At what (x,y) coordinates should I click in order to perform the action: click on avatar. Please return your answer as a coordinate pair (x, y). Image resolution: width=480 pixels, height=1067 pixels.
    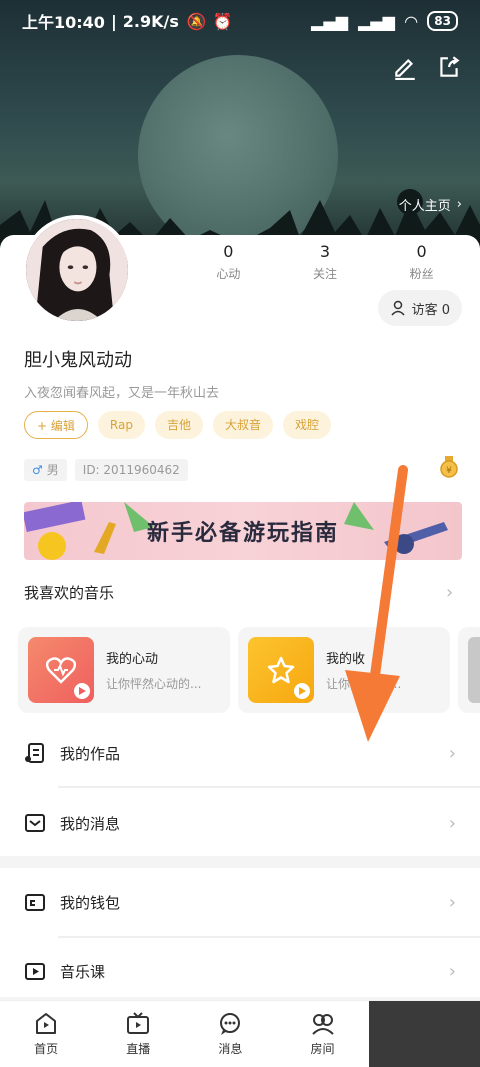
    Looking at the image, I should click on (77, 270).